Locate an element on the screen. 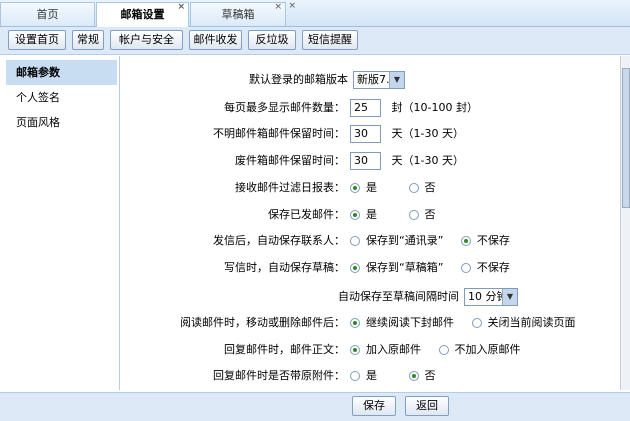 This screenshot has width=630, height=421. save-sent-yes-label: 是 is located at coordinates (371, 214).